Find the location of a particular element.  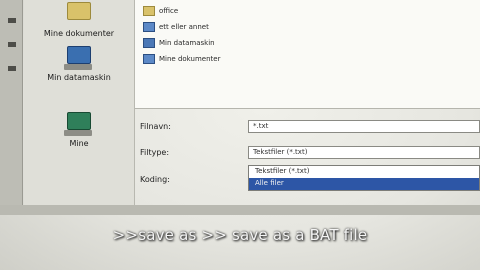

place-my-computer: Min datamaskin is located at coordinates (79, 64).